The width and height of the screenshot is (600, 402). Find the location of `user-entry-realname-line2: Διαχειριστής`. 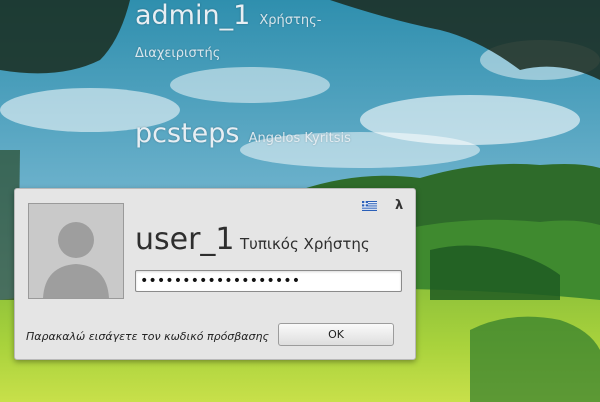

user-entry-realname-line2: Διαχειριστής is located at coordinates (178, 53).